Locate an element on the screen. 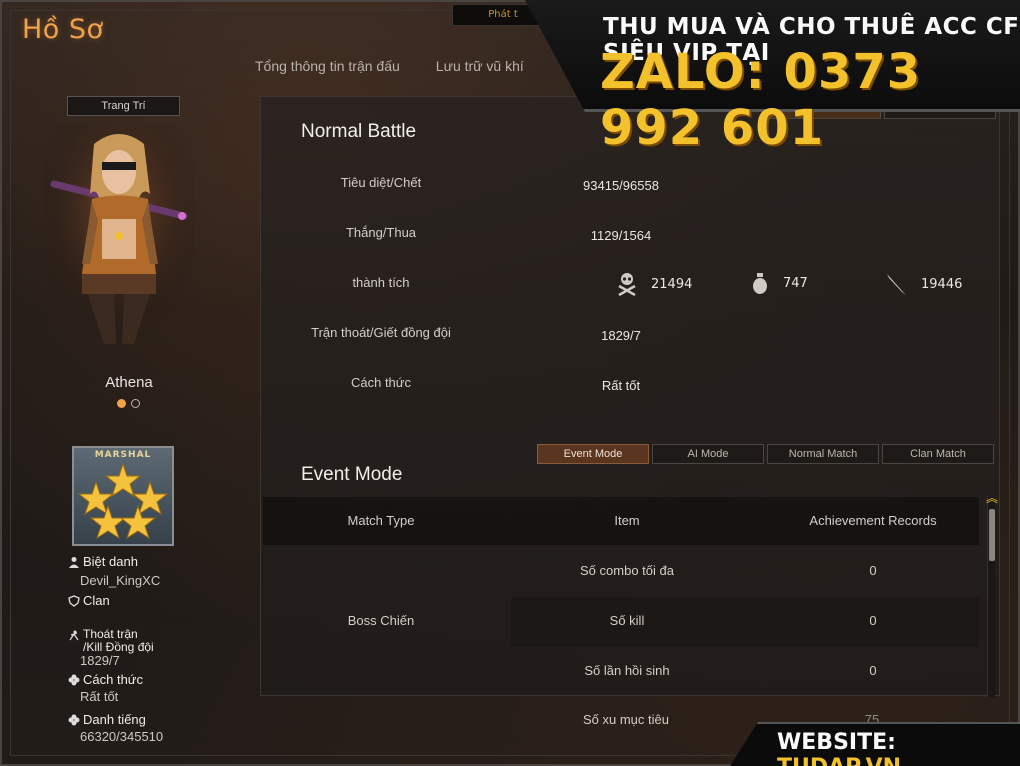 The width and height of the screenshot is (1020, 766). records-table-header: Match Type Item Achievement Records is located at coordinates (621, 521).